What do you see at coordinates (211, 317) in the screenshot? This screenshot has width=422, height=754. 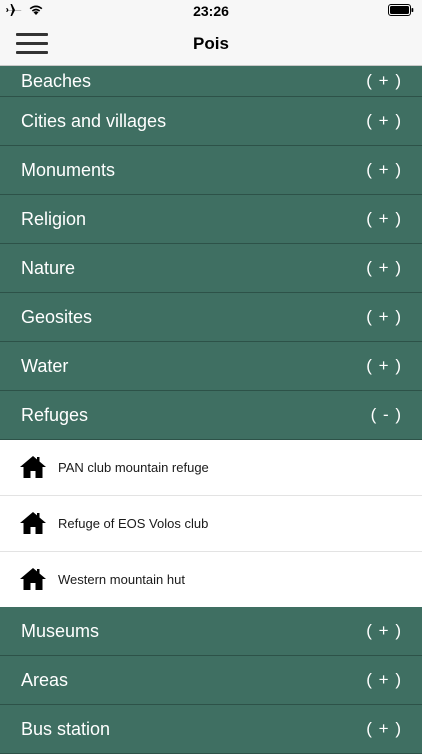 I see `category-geosites: Geosites ( + )` at bounding box center [211, 317].